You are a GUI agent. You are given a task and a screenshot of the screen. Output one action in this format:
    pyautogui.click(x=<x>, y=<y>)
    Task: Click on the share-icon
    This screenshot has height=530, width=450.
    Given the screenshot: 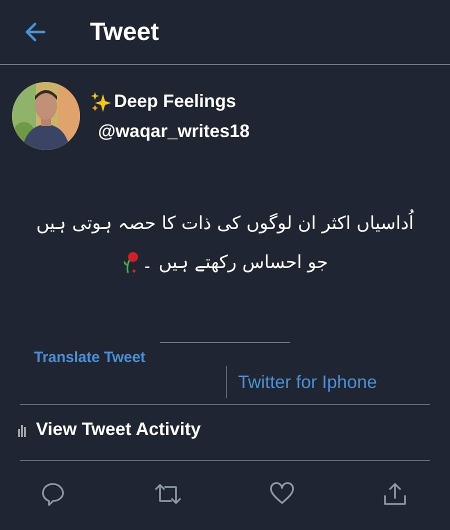 What is the action you would take?
    pyautogui.click(x=395, y=494)
    